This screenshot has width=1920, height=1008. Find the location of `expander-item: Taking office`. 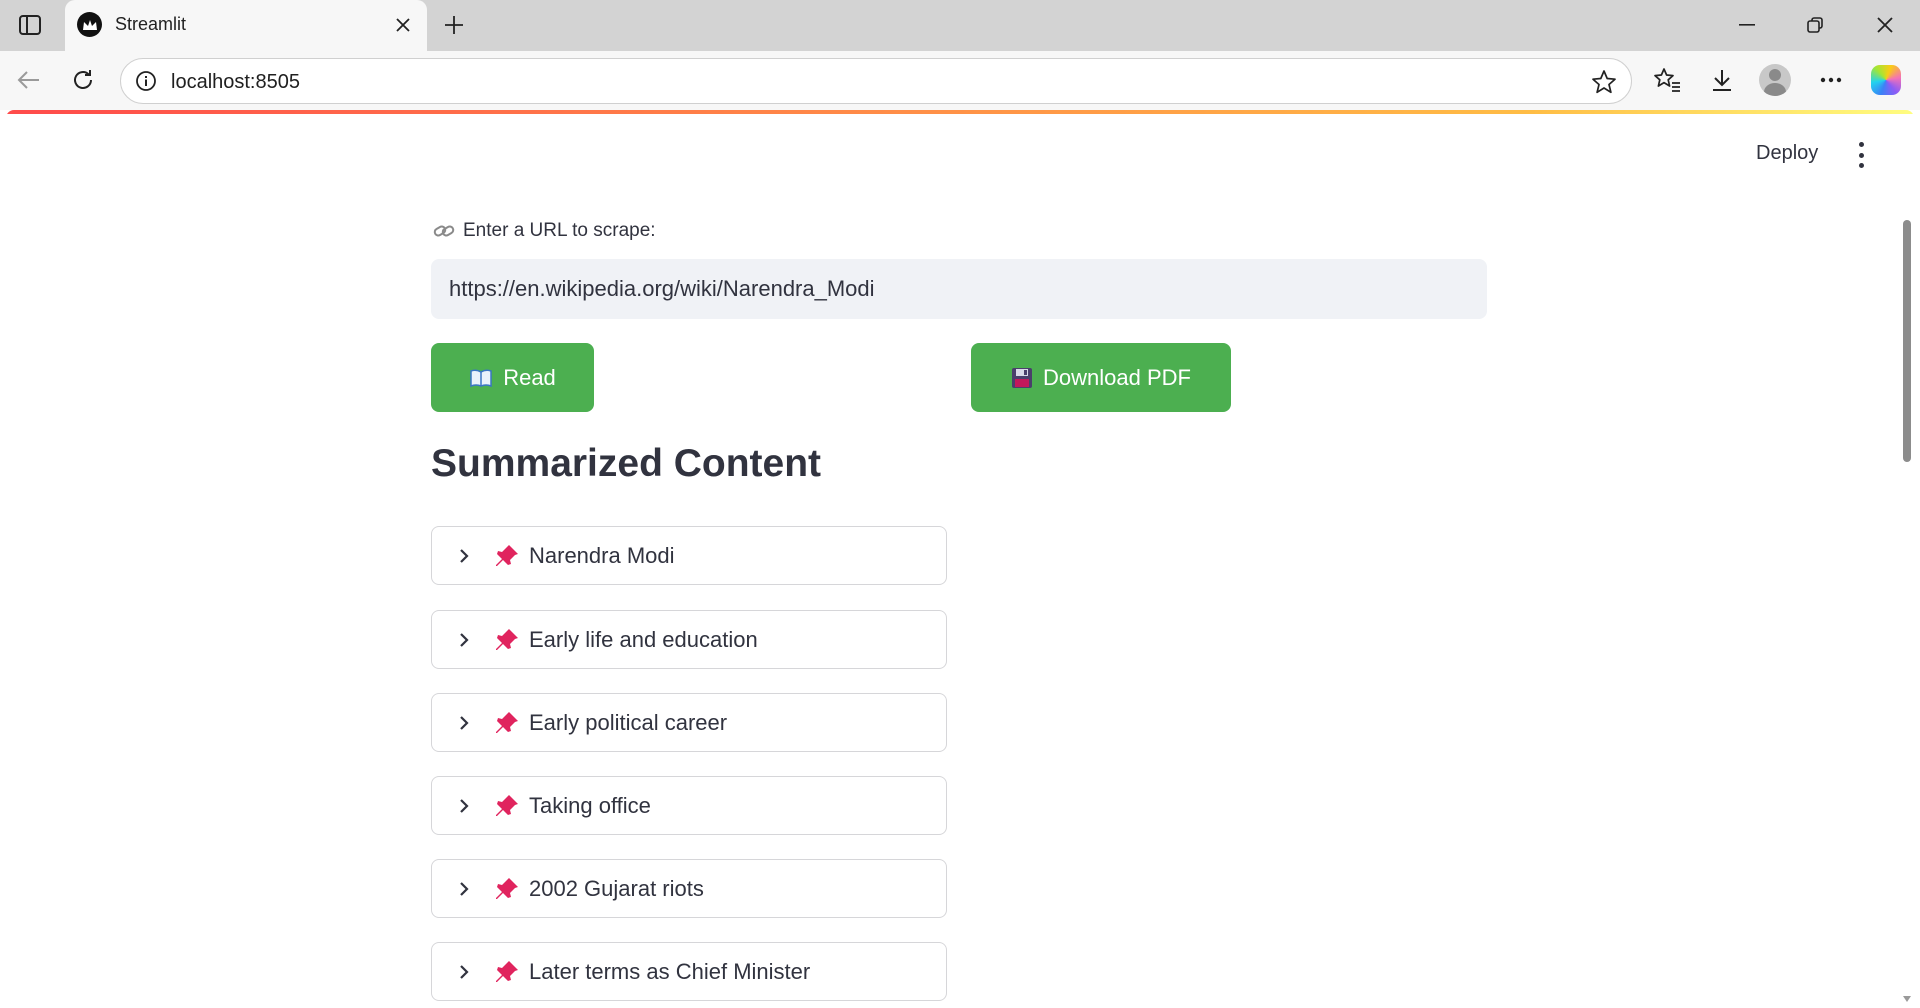

expander-item: Taking office is located at coordinates (689, 805).